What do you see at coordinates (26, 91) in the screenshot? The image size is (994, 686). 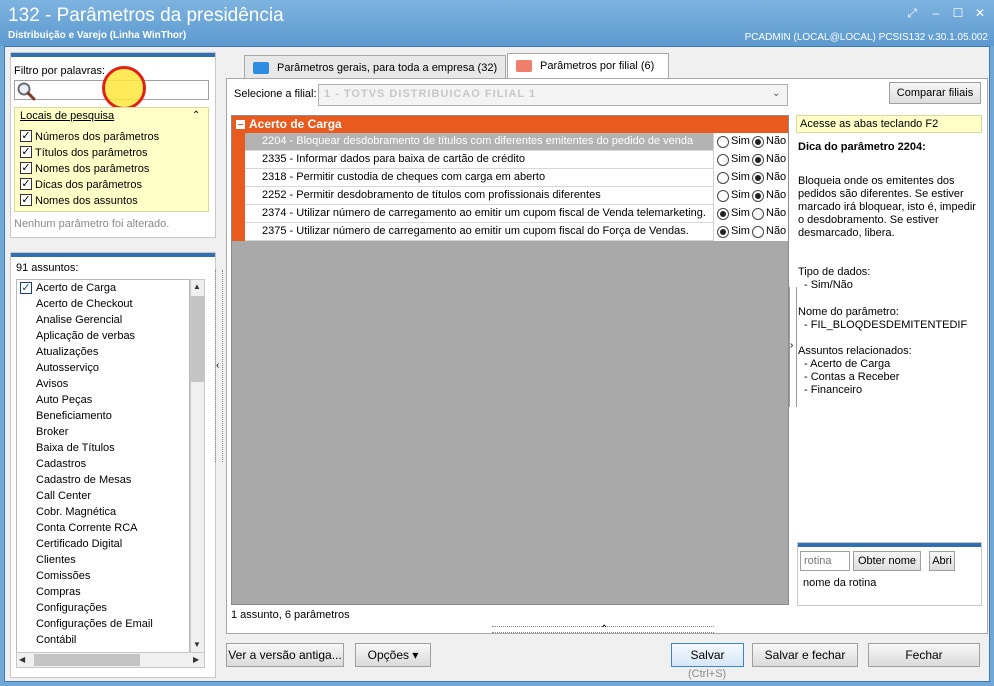 I see `search-icon` at bounding box center [26, 91].